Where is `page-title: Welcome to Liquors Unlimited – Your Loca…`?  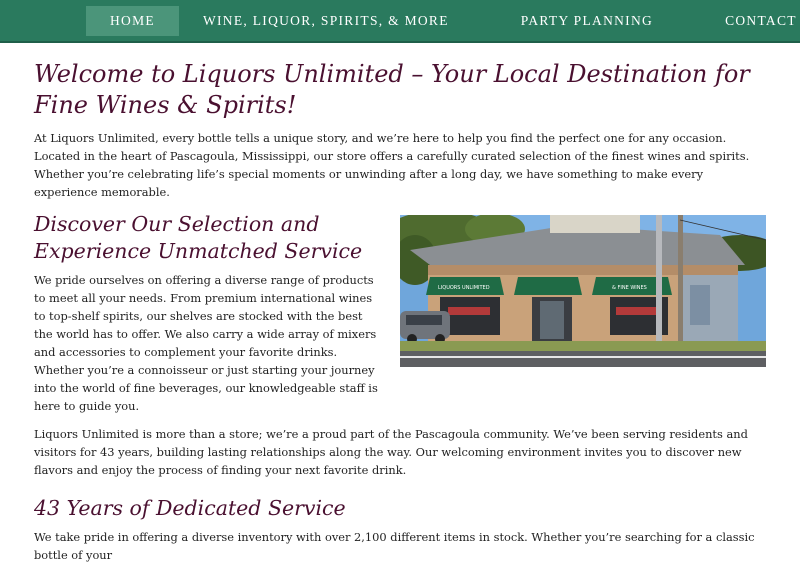
page-title: Welcome to Liquors Unlimited – Your Loca… is located at coordinates (392, 89).